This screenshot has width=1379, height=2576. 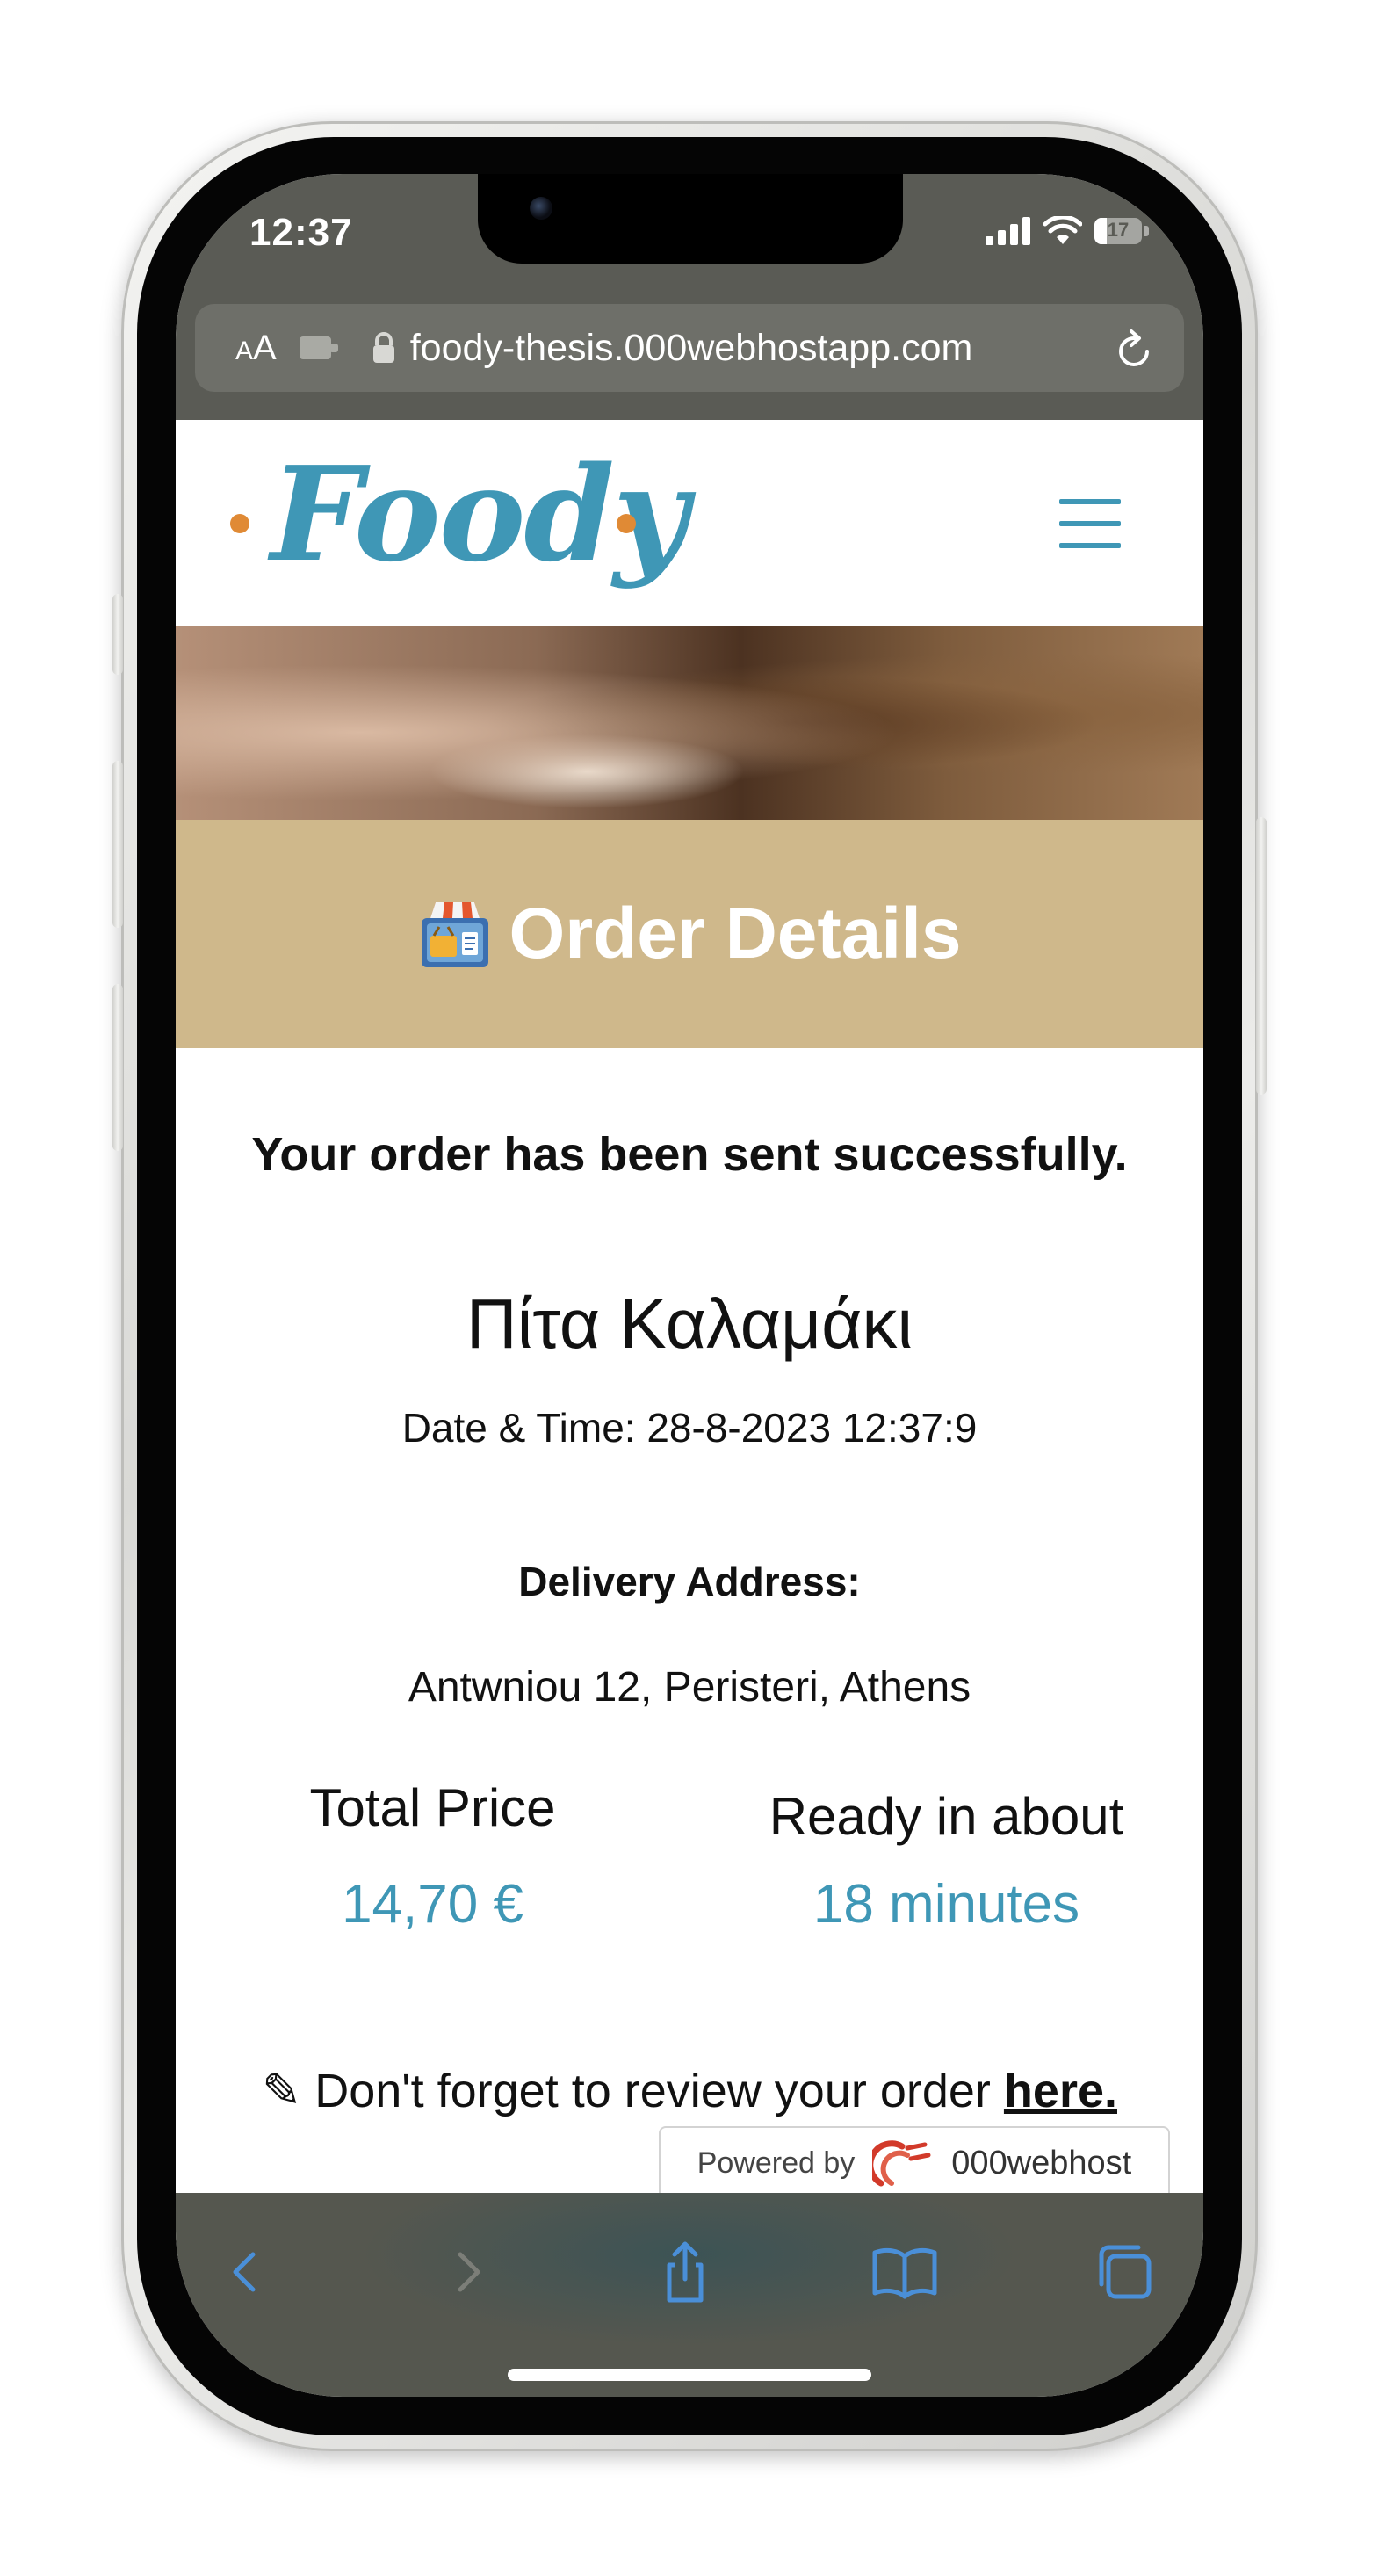 I want to click on review-prompt-text: ✎ Don't forget to review your order, so click(x=633, y=2091).